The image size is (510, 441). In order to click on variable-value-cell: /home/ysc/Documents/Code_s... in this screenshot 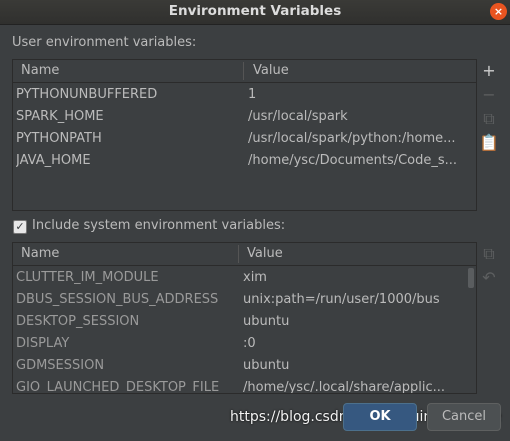, I will do `click(361, 160)`.